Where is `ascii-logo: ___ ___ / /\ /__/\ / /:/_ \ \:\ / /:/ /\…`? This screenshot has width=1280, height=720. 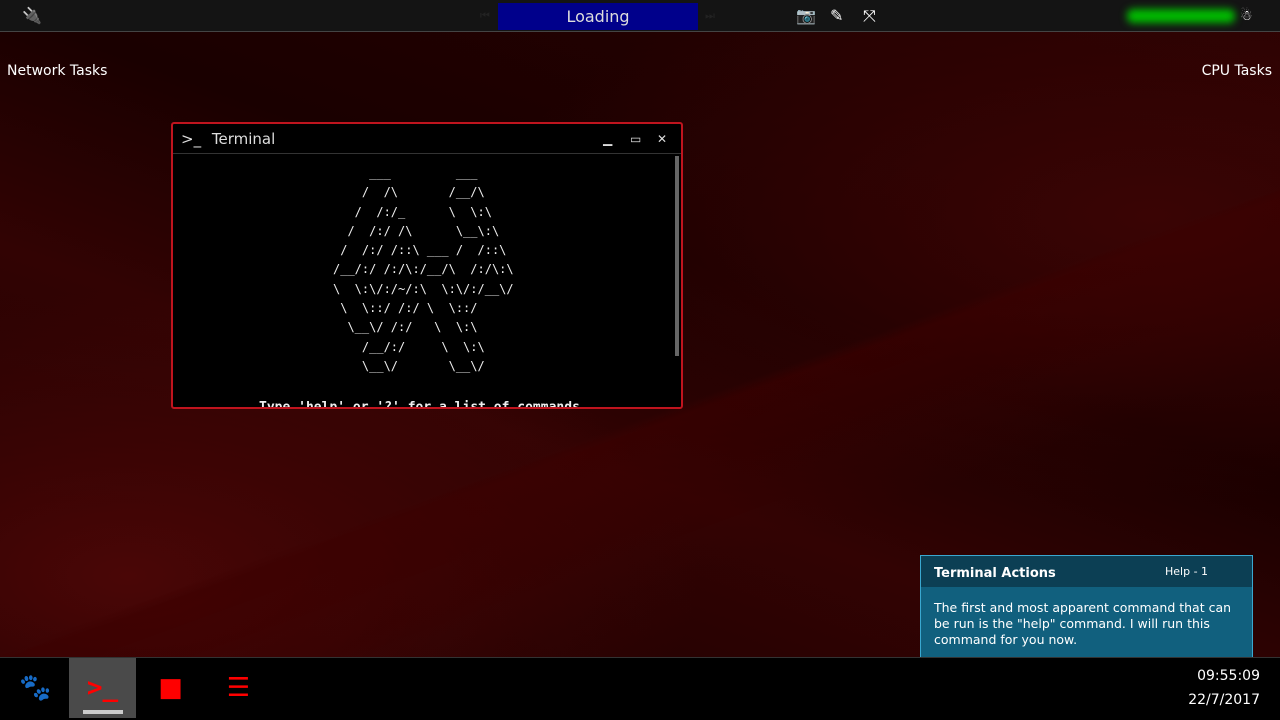
ascii-logo: ___ ___ / /\ /__/\ / /:/_ \ \:\ / /:/ /\… is located at coordinates (423, 269).